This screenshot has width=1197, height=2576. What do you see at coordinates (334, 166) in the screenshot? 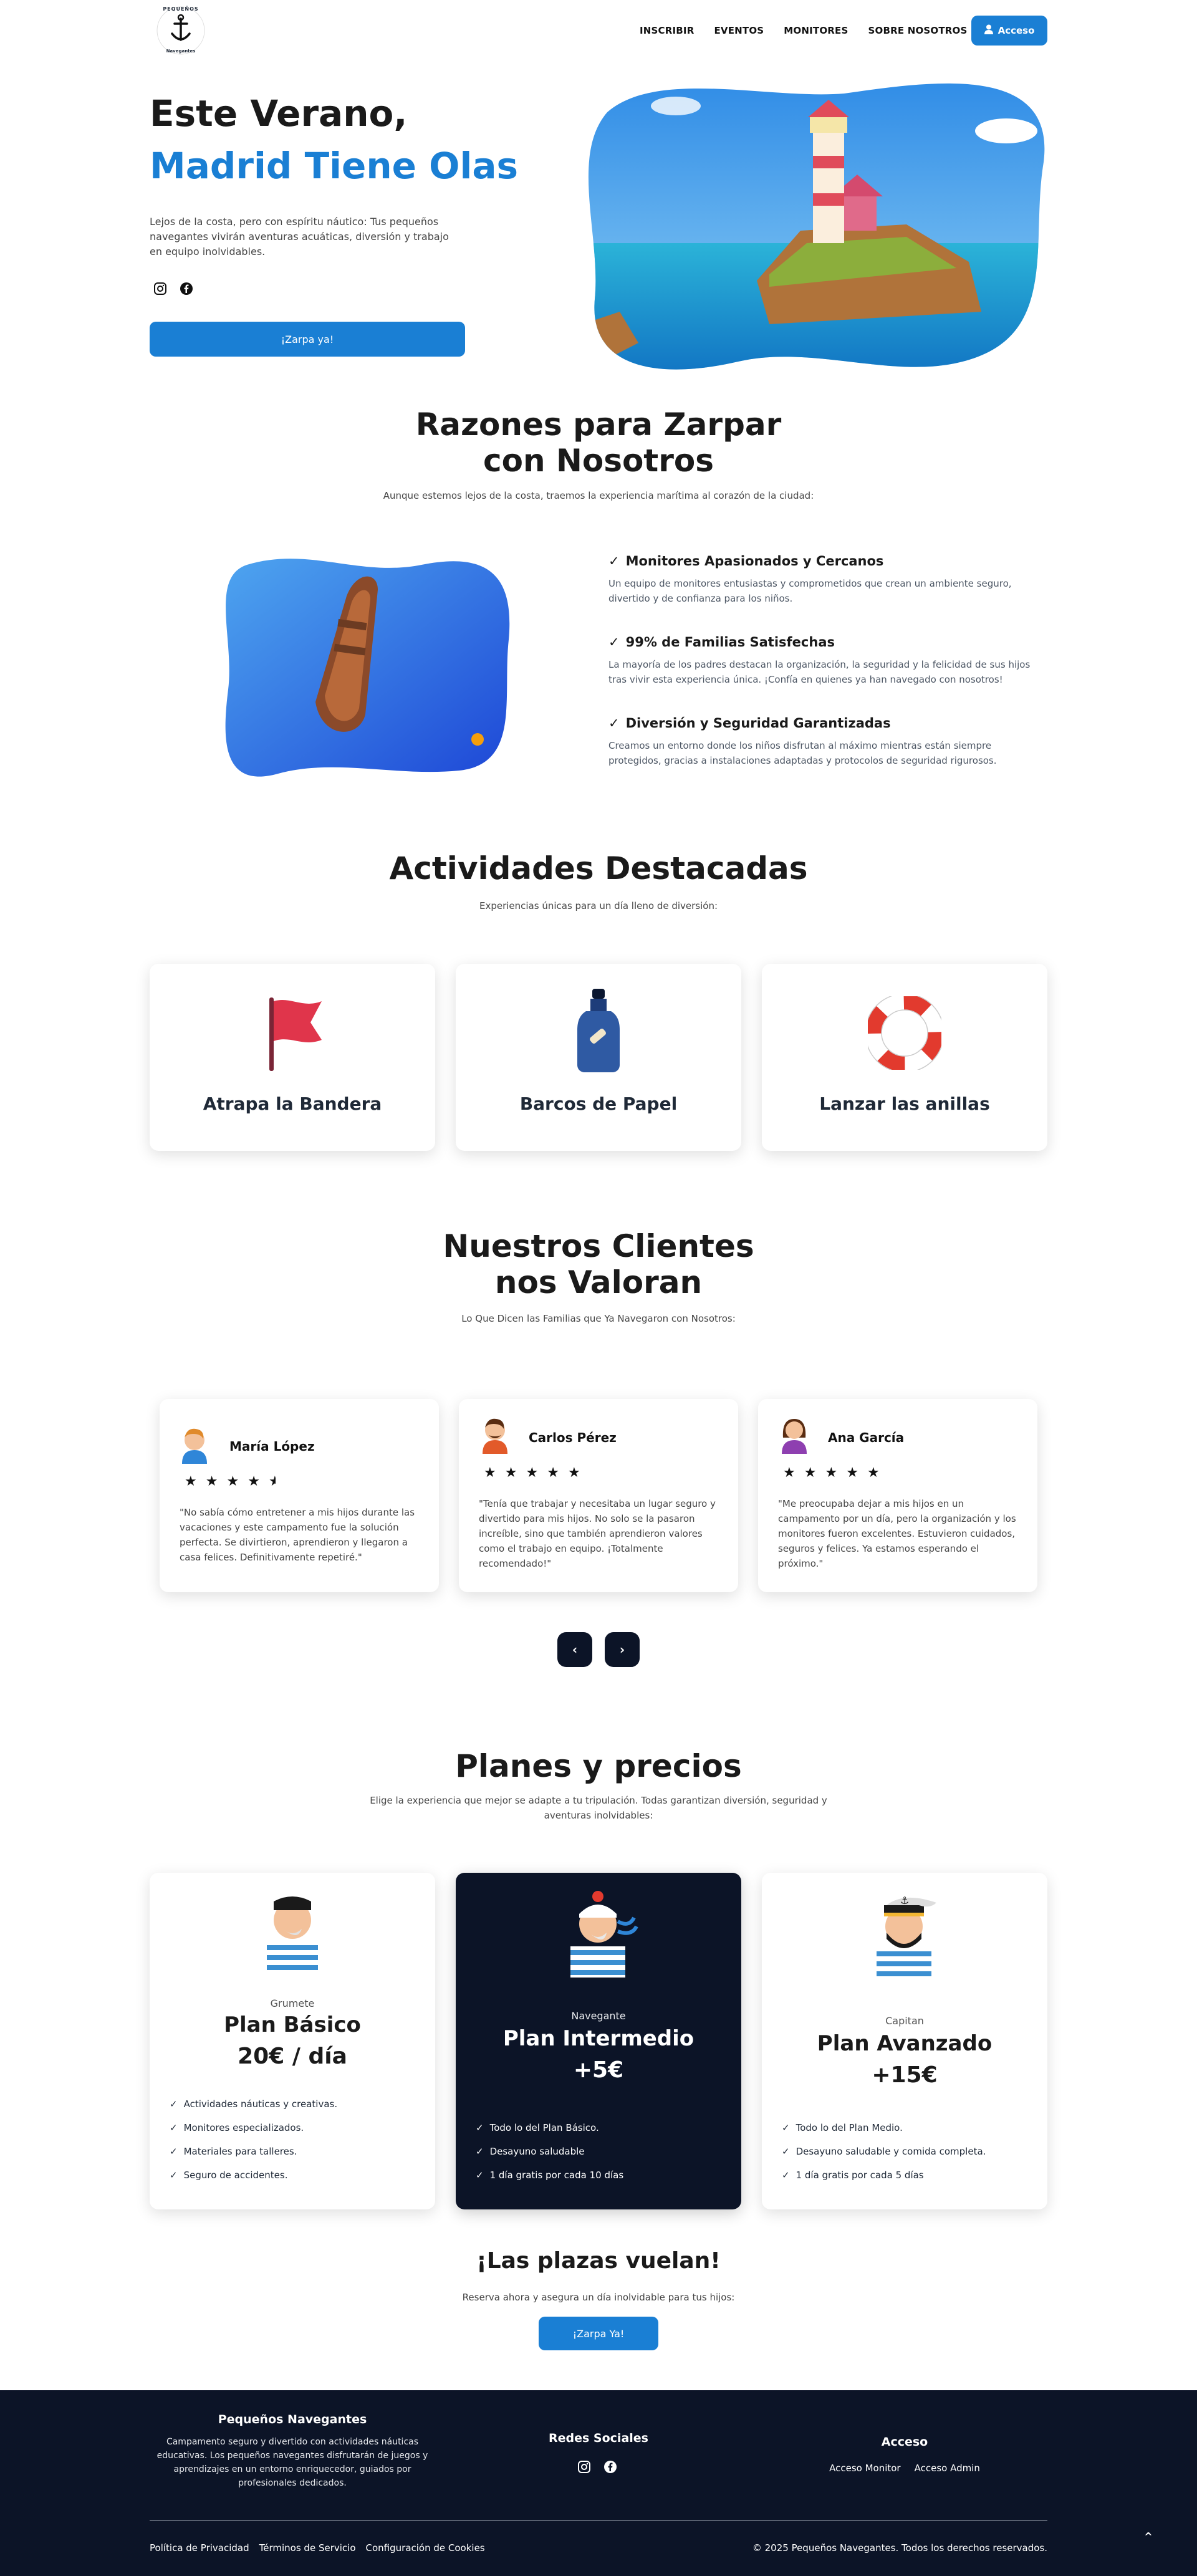
I see `hero-title-line2: Madrid Tiene Olas` at bounding box center [334, 166].